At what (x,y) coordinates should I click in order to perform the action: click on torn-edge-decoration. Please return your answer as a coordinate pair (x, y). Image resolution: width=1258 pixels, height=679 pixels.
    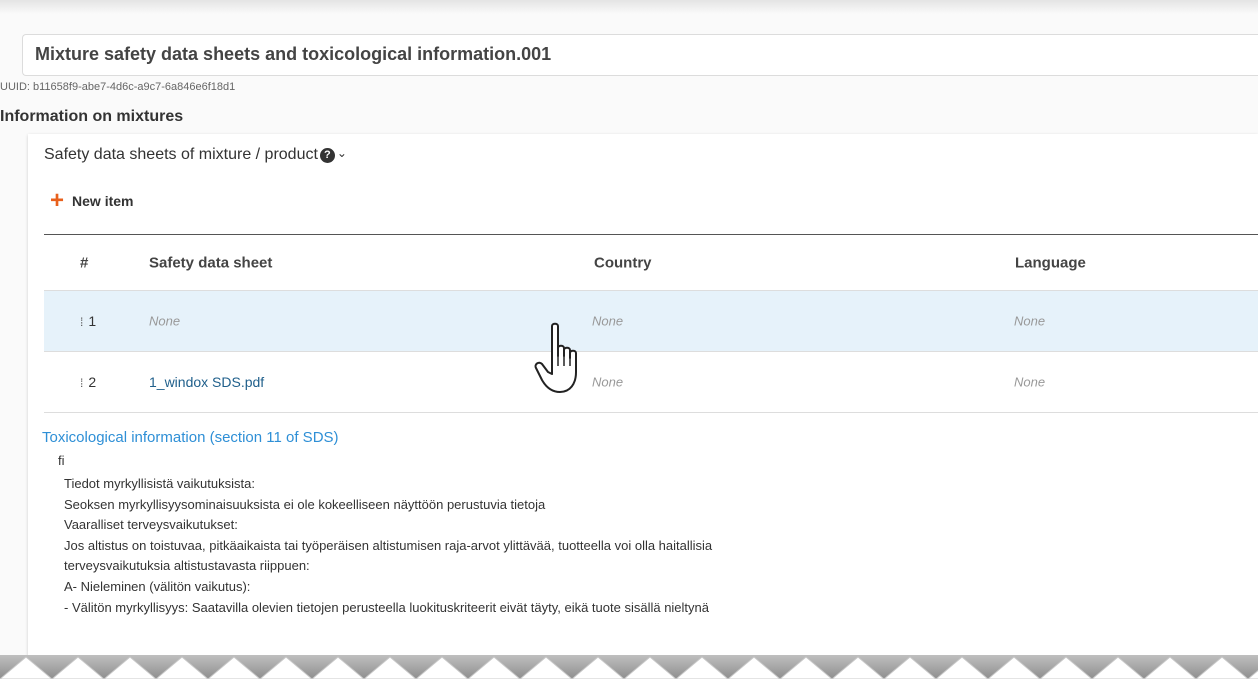
    Looking at the image, I should click on (629, 667).